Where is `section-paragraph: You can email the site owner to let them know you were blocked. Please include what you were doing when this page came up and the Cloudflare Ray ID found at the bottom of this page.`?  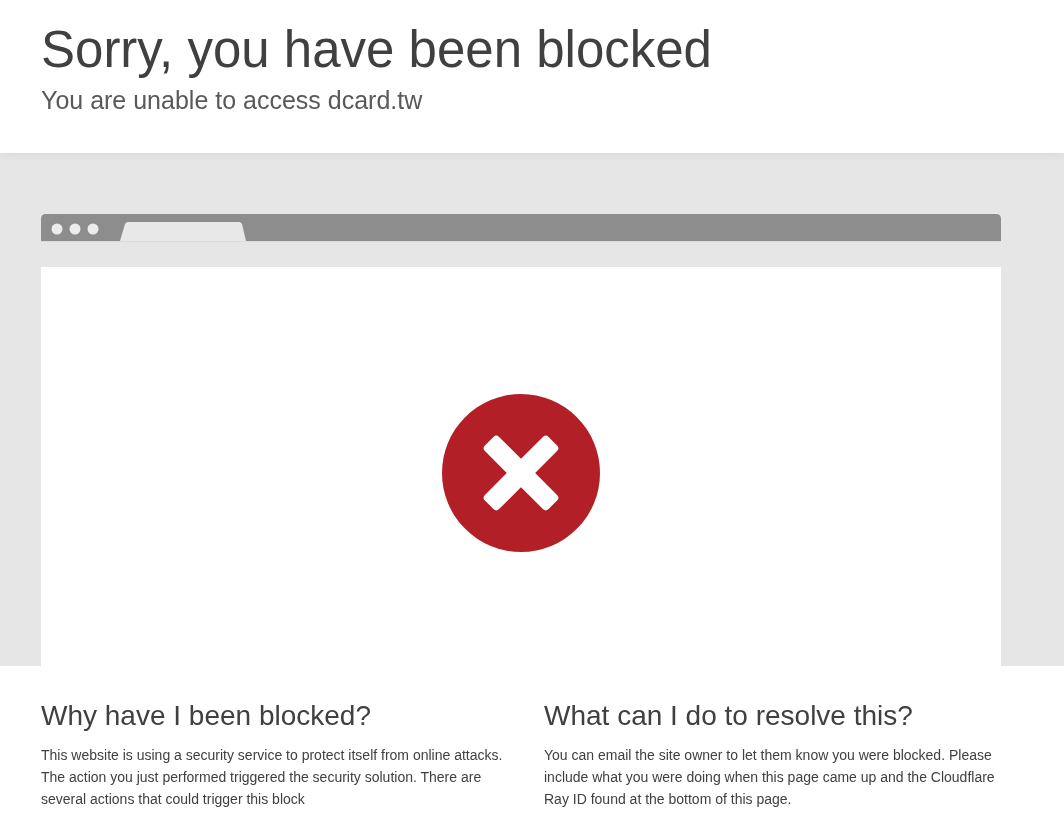 section-paragraph: You can email the site owner to let them know you were blocked. Please include what you were doing when this page came up and the Cloudflare Ray ID found at the bottom of this page. is located at coordinates (770, 777).